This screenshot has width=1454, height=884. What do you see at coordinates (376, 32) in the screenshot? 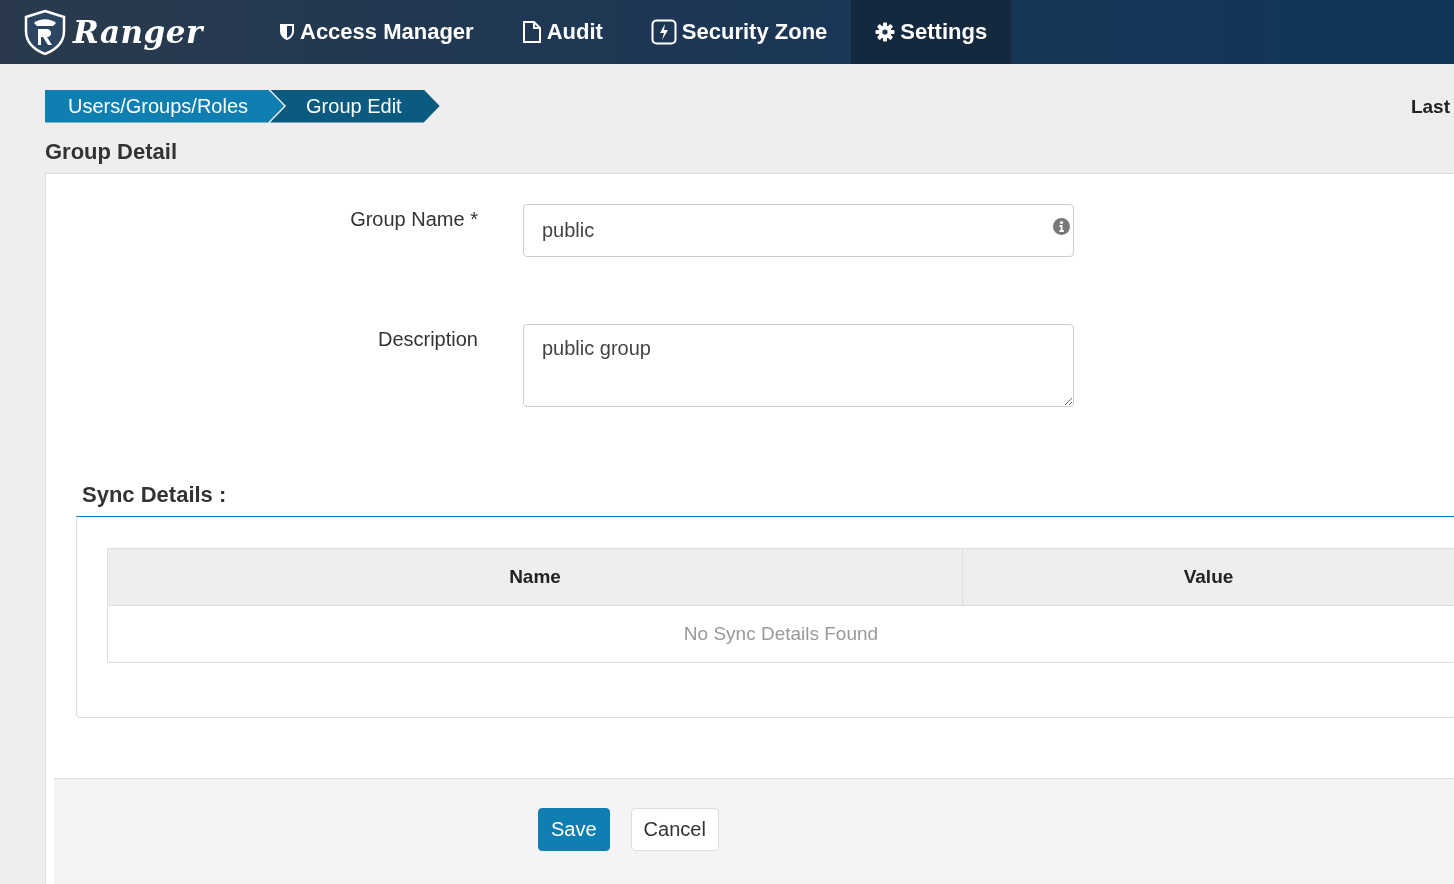
I see `nav-tab: Access Manager` at bounding box center [376, 32].